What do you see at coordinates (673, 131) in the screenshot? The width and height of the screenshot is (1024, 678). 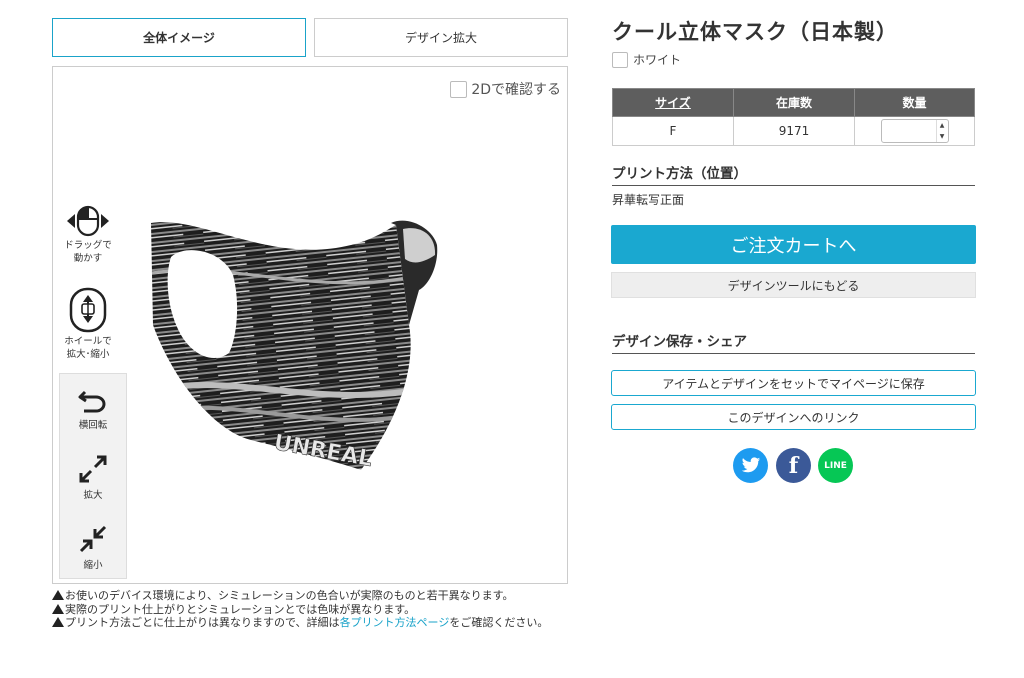 I see `size-cell: F` at bounding box center [673, 131].